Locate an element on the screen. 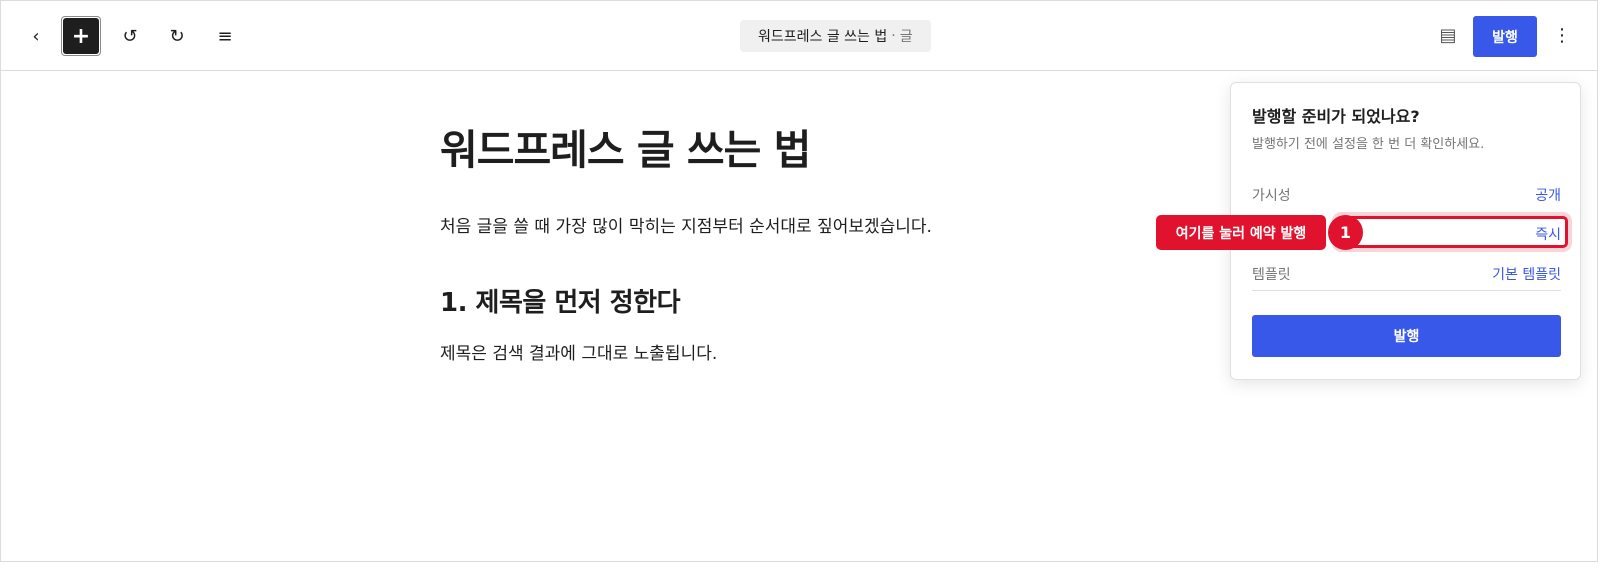 Image resolution: width=1600 pixels, height=576 pixels. list-view-icon: ≡ is located at coordinates (225, 36).